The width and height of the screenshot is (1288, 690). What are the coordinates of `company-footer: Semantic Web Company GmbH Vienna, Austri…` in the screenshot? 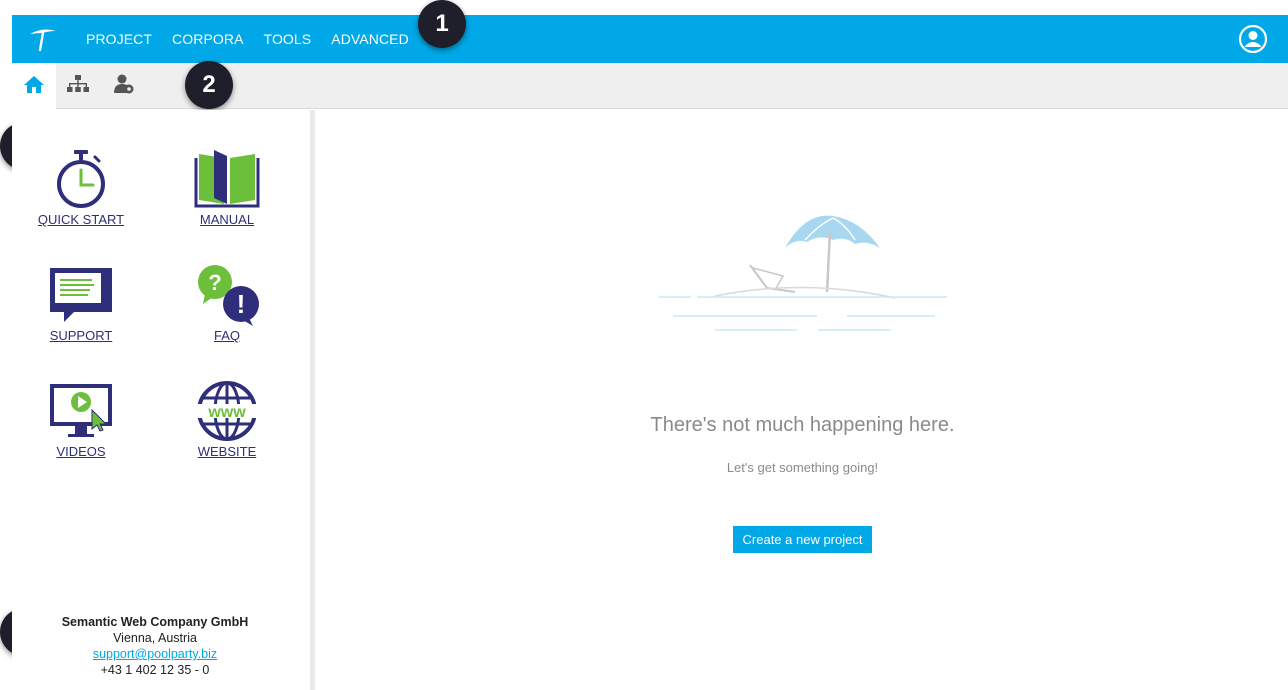 It's located at (155, 646).